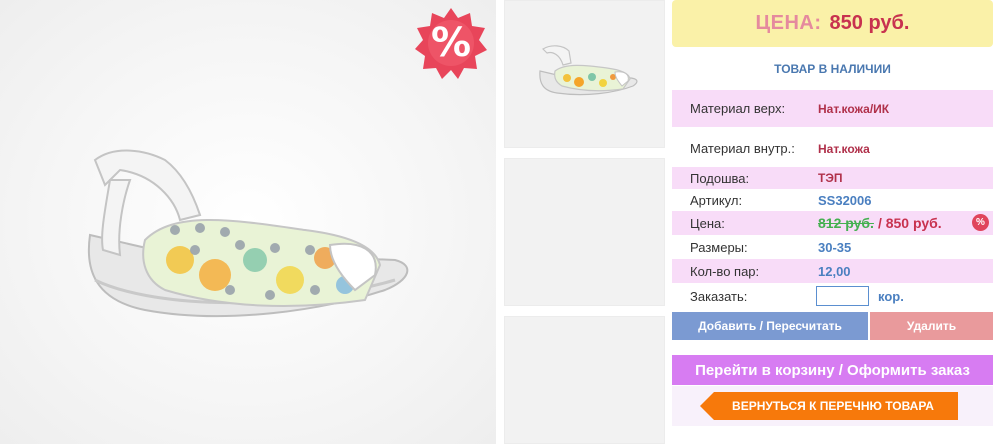  What do you see at coordinates (719, 296) in the screenshot?
I see `order-label: Заказать:` at bounding box center [719, 296].